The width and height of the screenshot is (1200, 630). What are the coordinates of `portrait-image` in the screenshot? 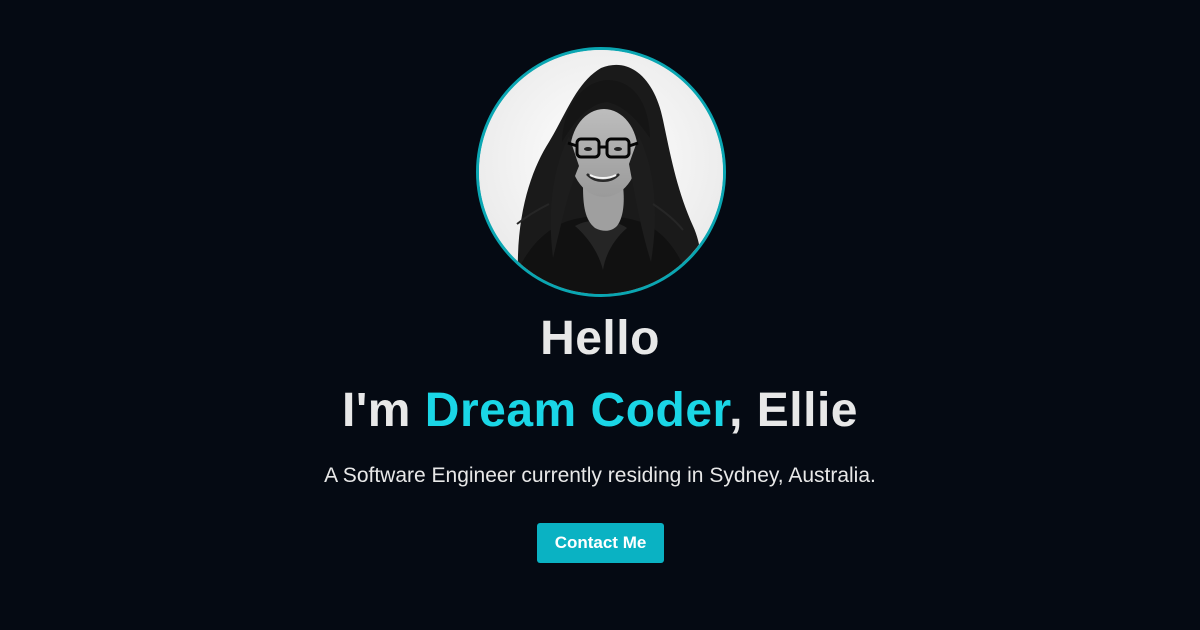 It's located at (601, 172).